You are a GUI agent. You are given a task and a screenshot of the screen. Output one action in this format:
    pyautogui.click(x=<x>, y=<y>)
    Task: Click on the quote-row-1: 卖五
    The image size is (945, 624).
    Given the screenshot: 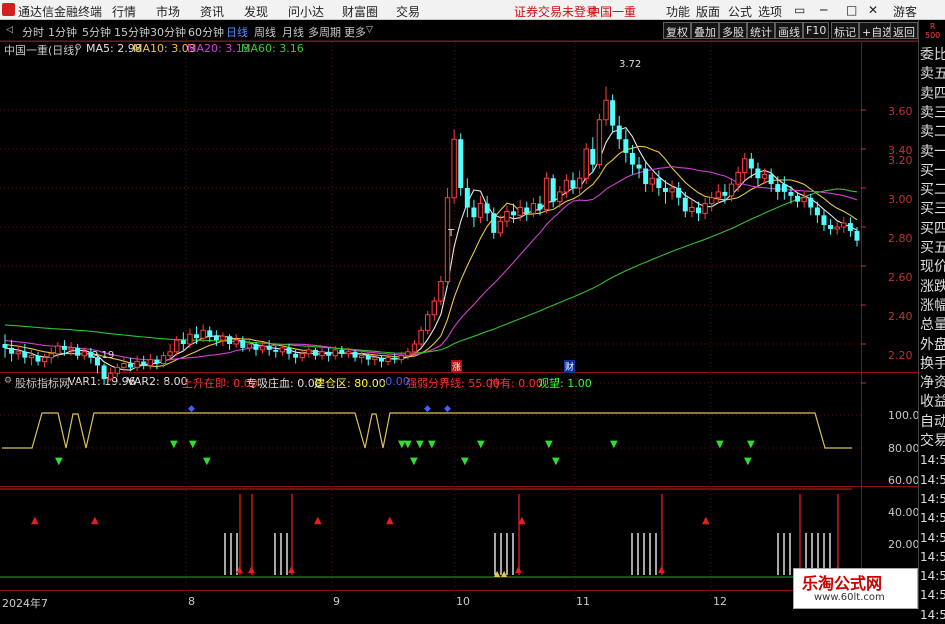 What is the action you would take?
    pyautogui.click(x=932, y=74)
    